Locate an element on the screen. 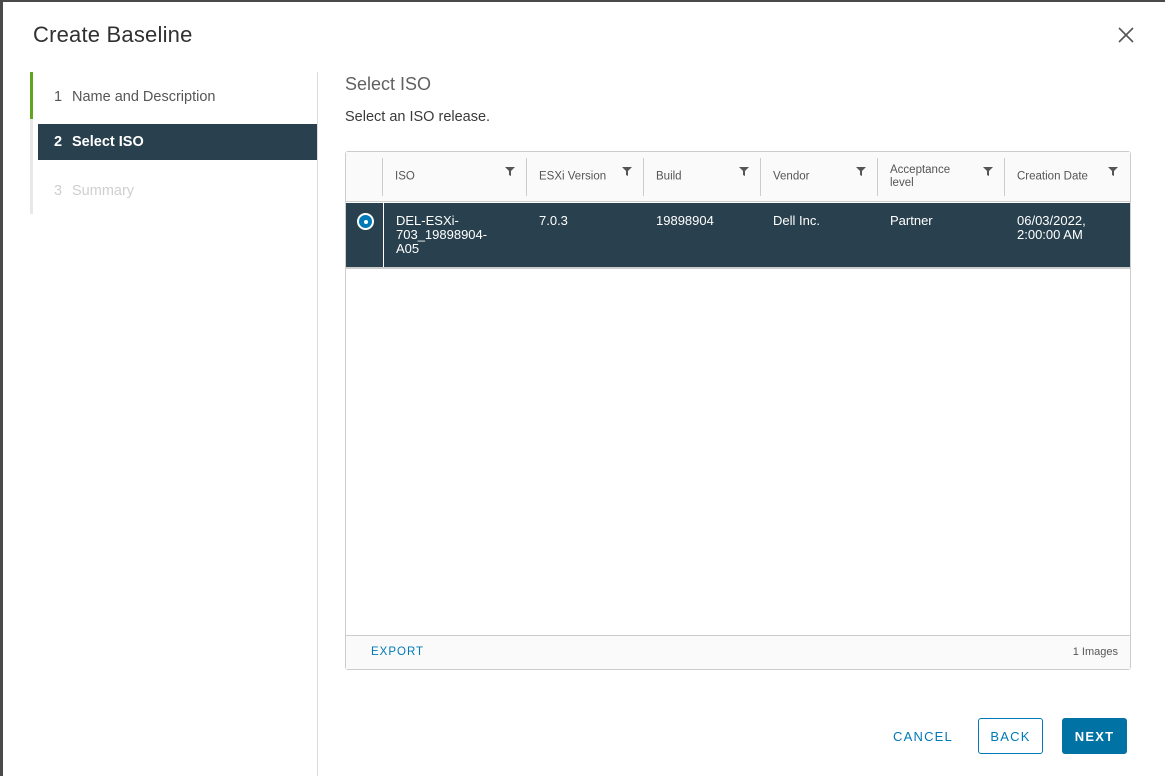 This screenshot has height=776, width=1165. step-name-and-description: 1 Name and Description is located at coordinates (177, 97).